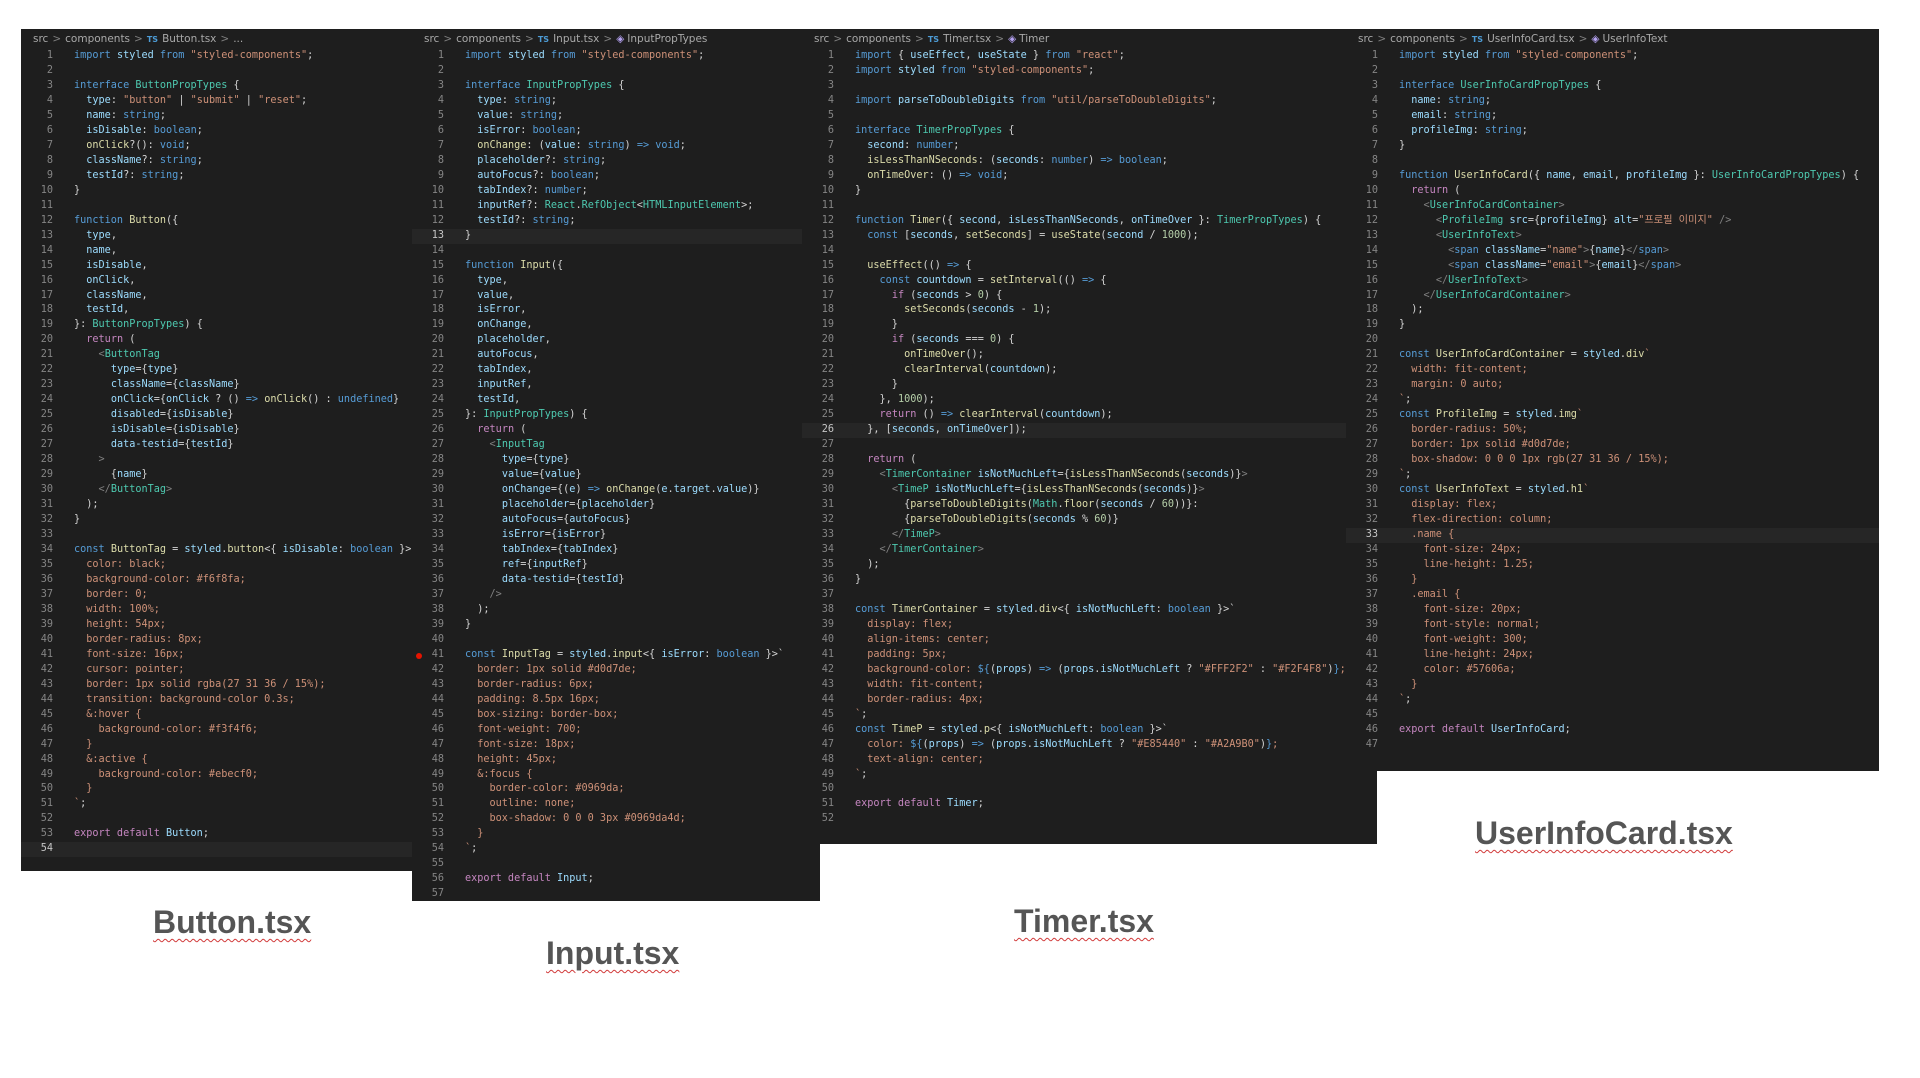  I want to click on code-line: 16 const countdown = setInterval(() => {, so click(1089, 281).